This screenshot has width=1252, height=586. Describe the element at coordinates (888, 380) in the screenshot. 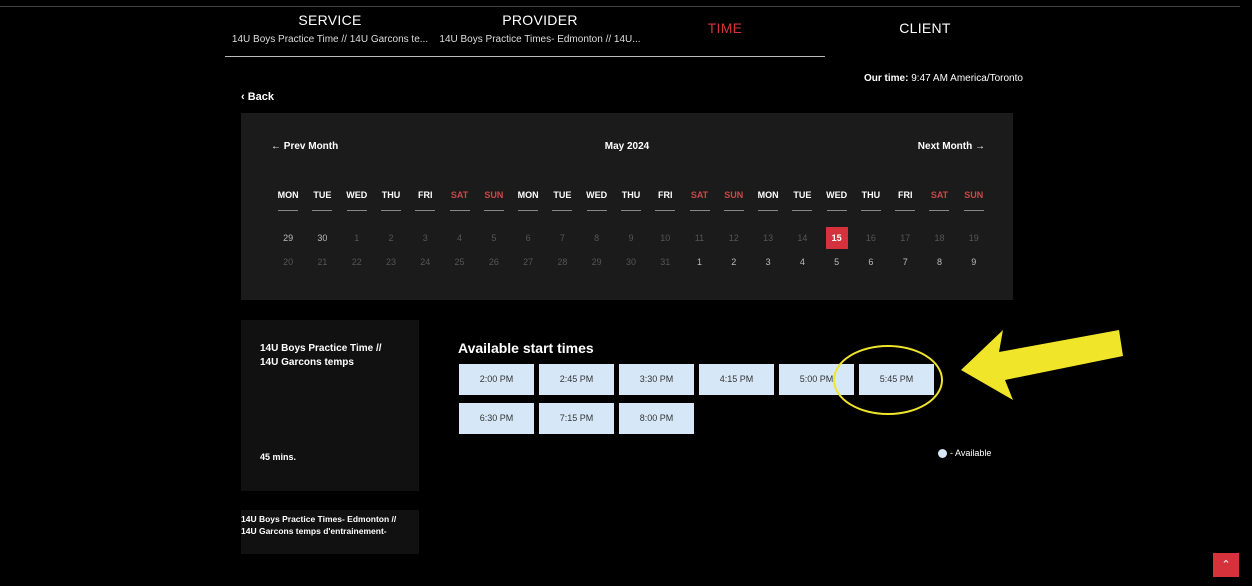

I see `highlight-ellipse` at that location.